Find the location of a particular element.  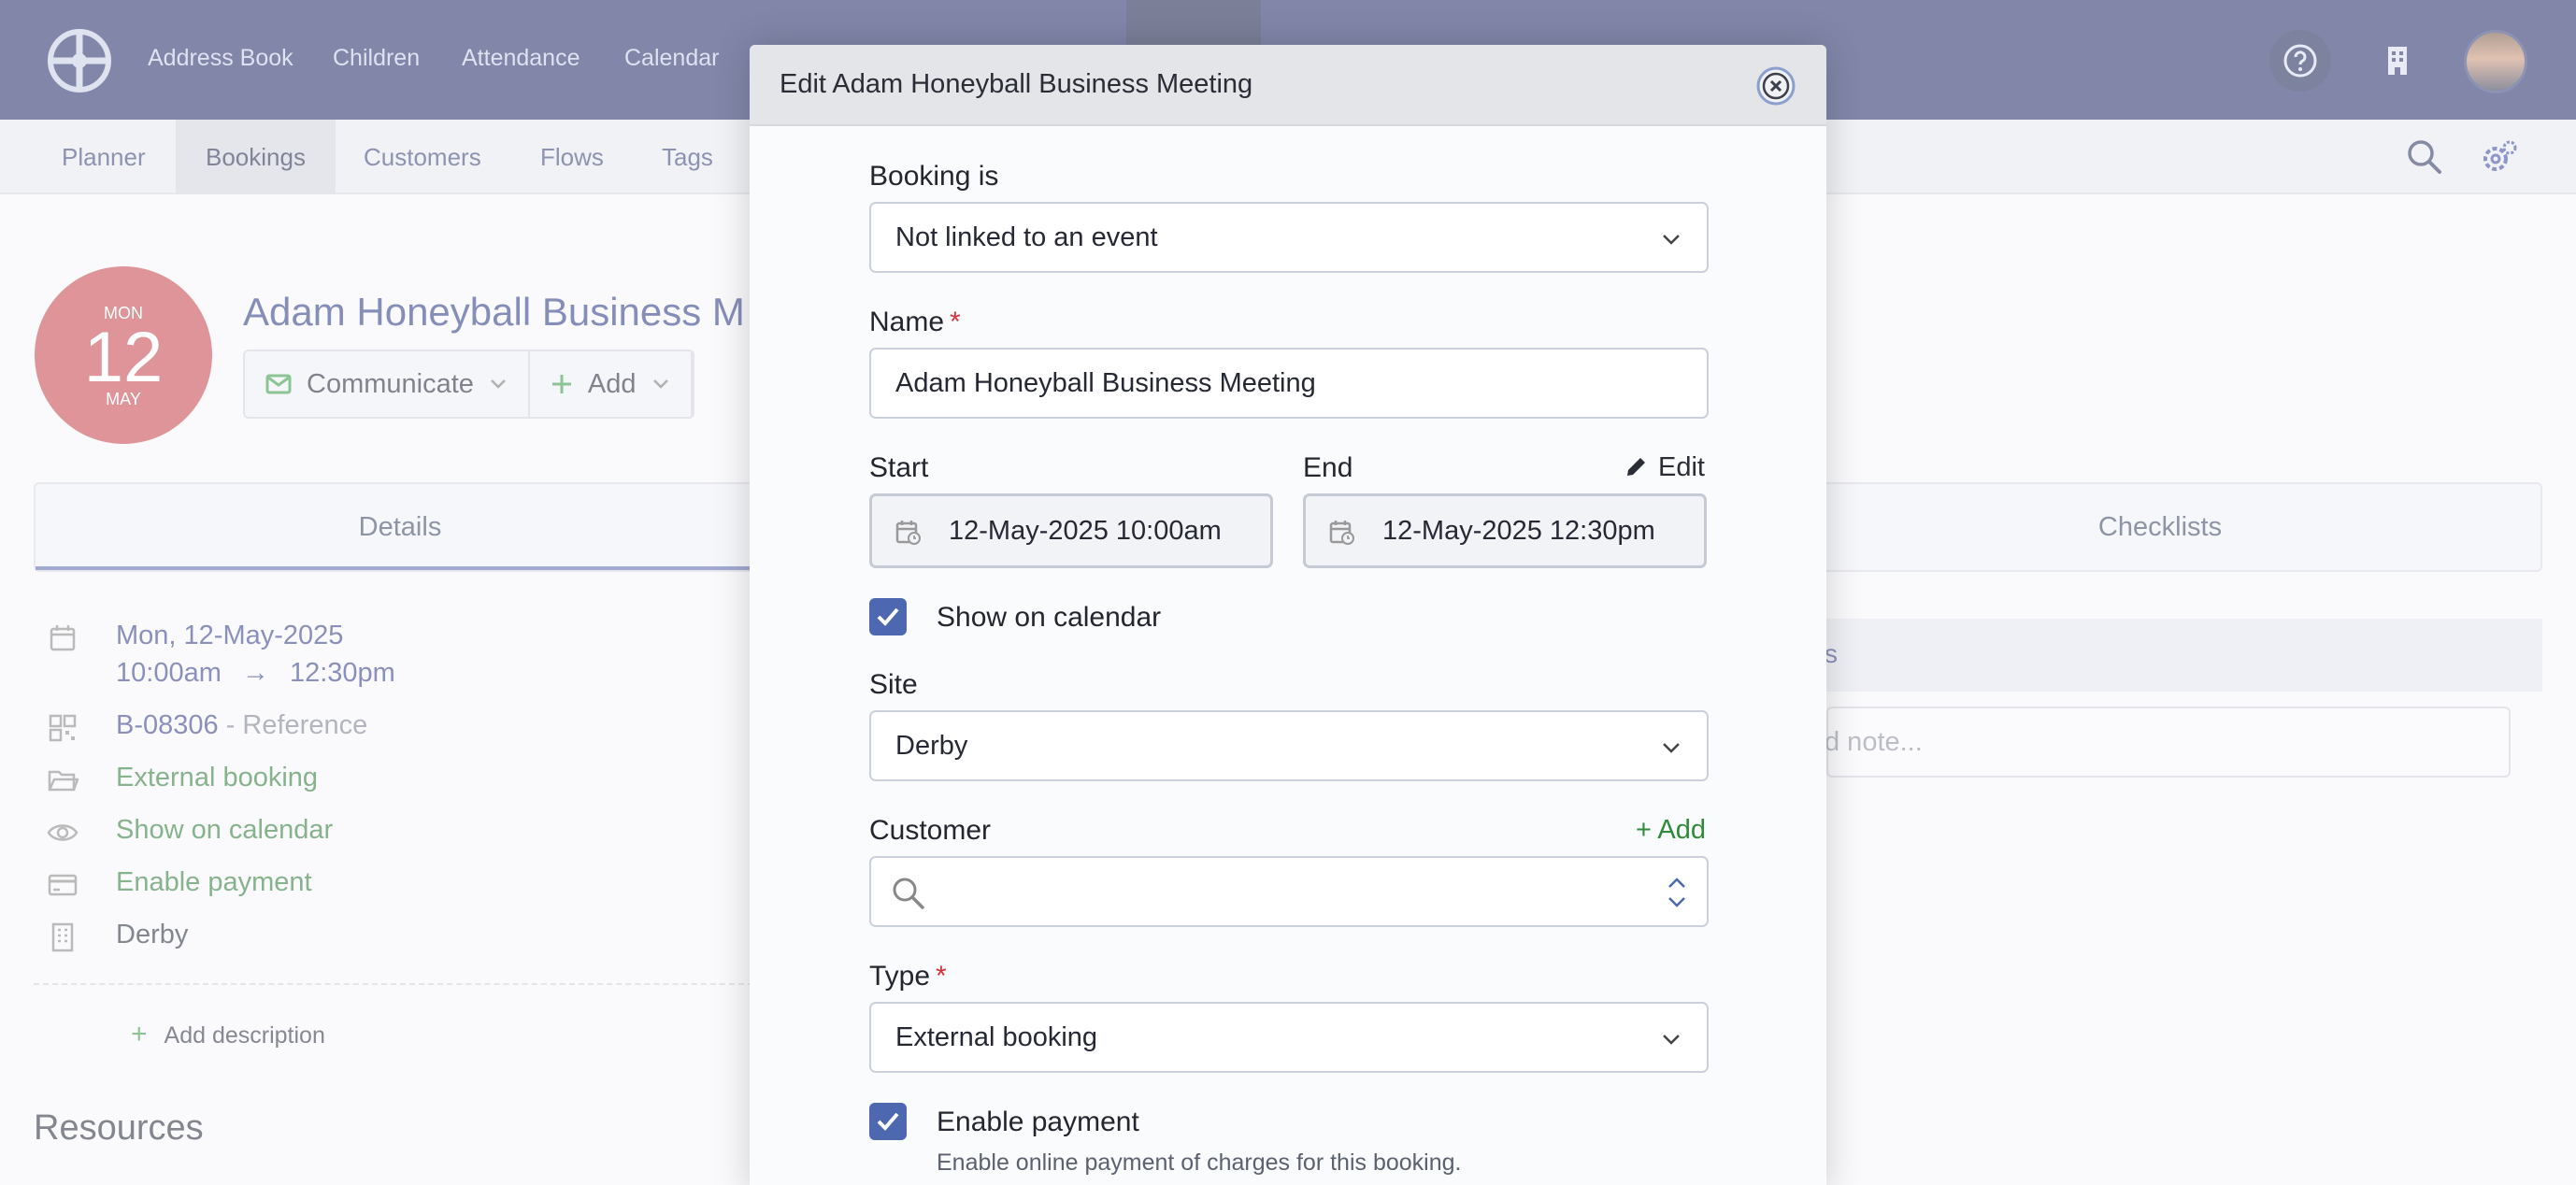

end-label: End is located at coordinates (1328, 467).